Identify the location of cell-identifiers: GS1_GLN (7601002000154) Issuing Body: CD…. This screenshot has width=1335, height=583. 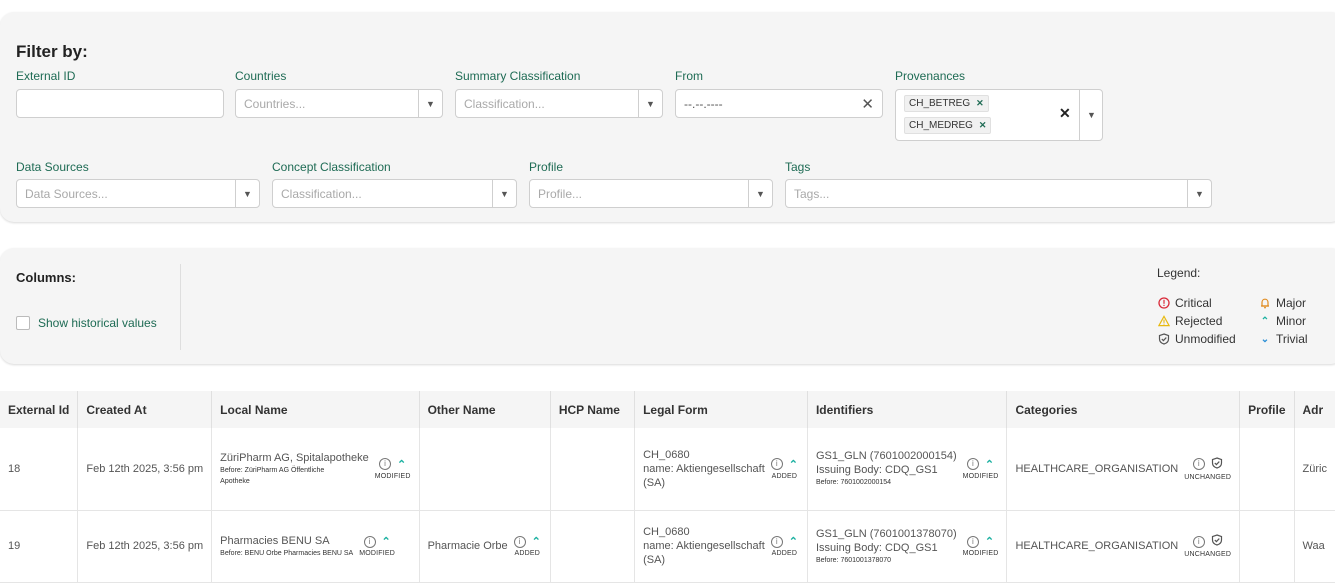
(907, 469).